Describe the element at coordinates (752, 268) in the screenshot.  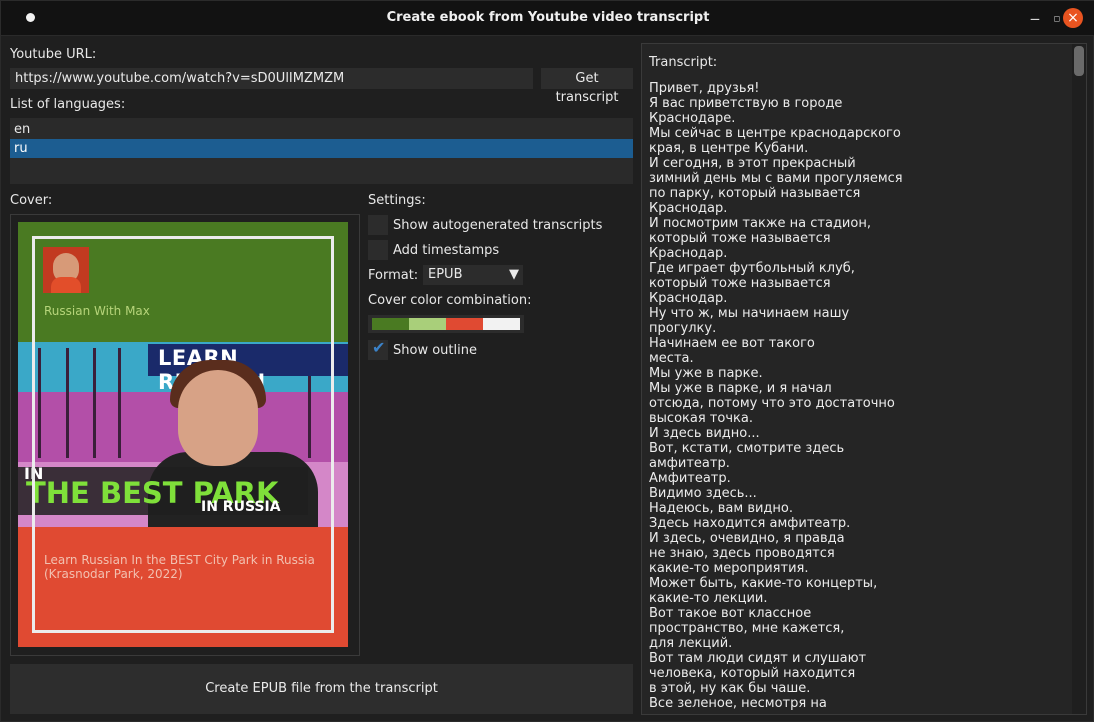
I see `transcript-line: Где играет футбольный клуб,` at that location.